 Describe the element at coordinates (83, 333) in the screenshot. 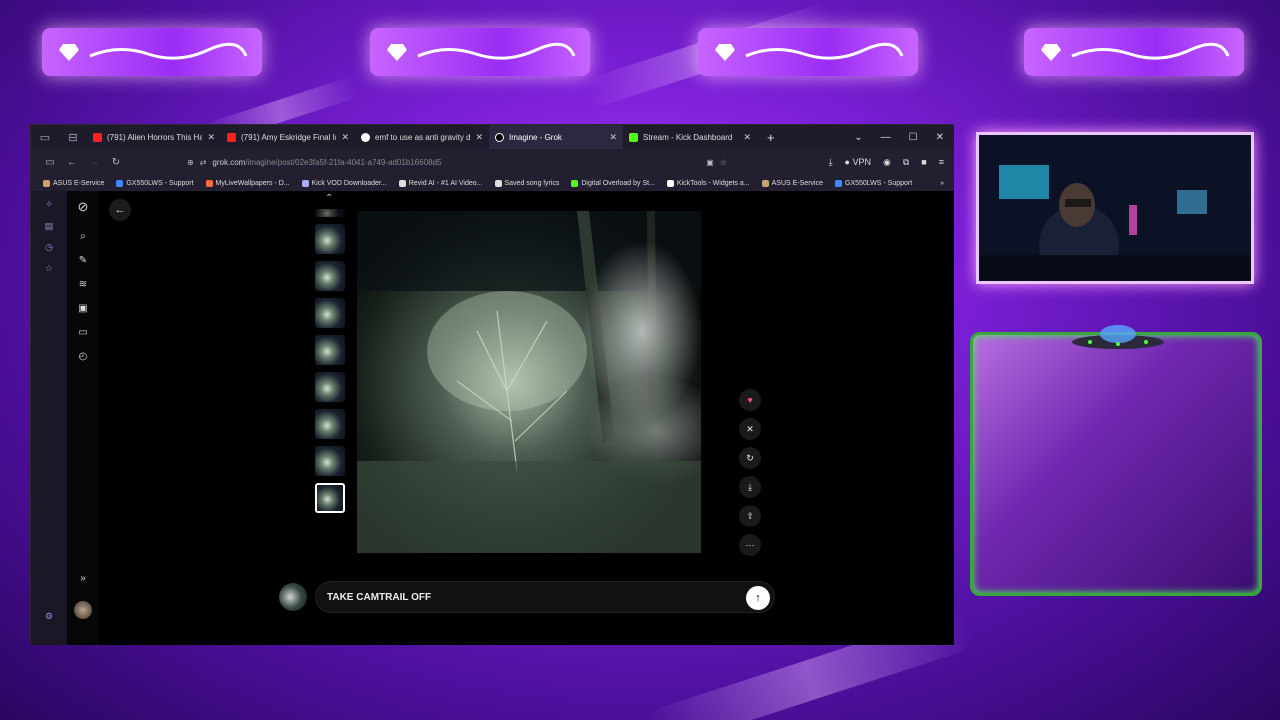

I see `projects-icon: ▭` at that location.